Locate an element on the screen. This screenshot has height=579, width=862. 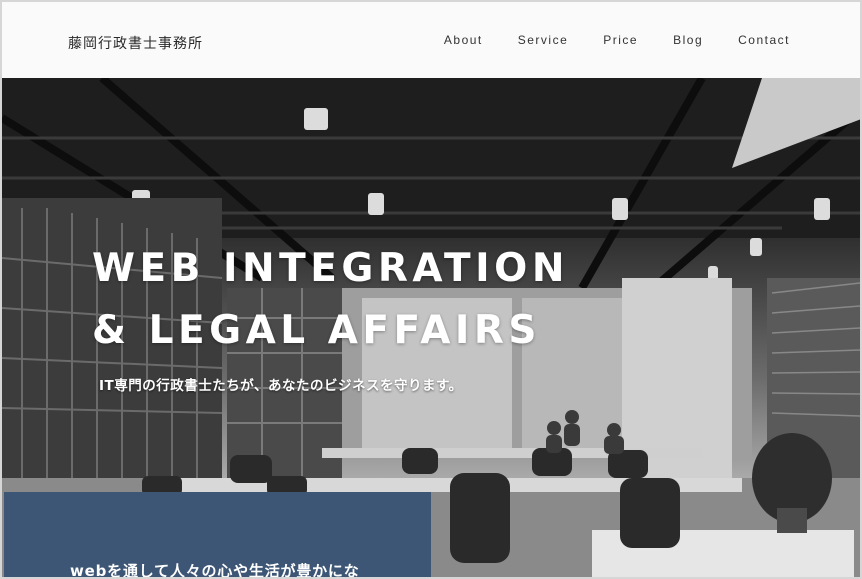
hero-title-line2: & LEGAL AFFAIRS is located at coordinates (317, 330).